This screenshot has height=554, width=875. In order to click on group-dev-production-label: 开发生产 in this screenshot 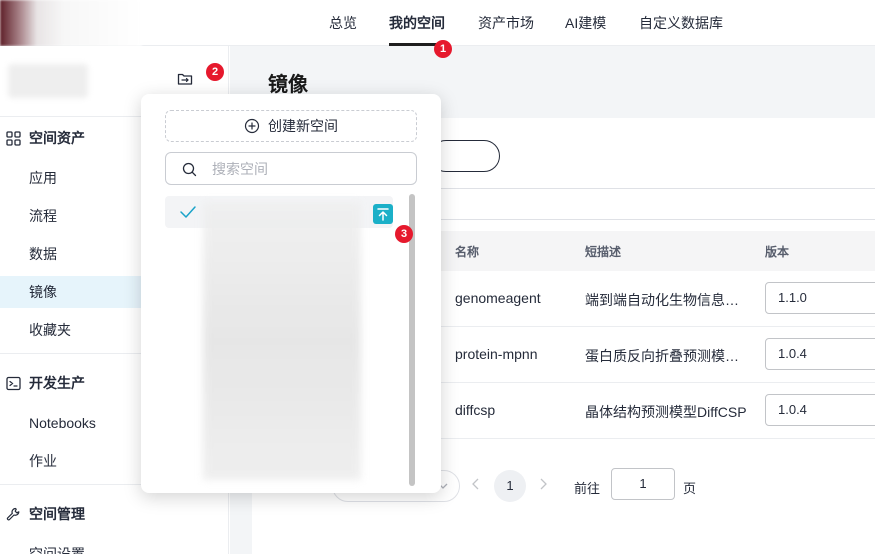, I will do `click(57, 383)`.